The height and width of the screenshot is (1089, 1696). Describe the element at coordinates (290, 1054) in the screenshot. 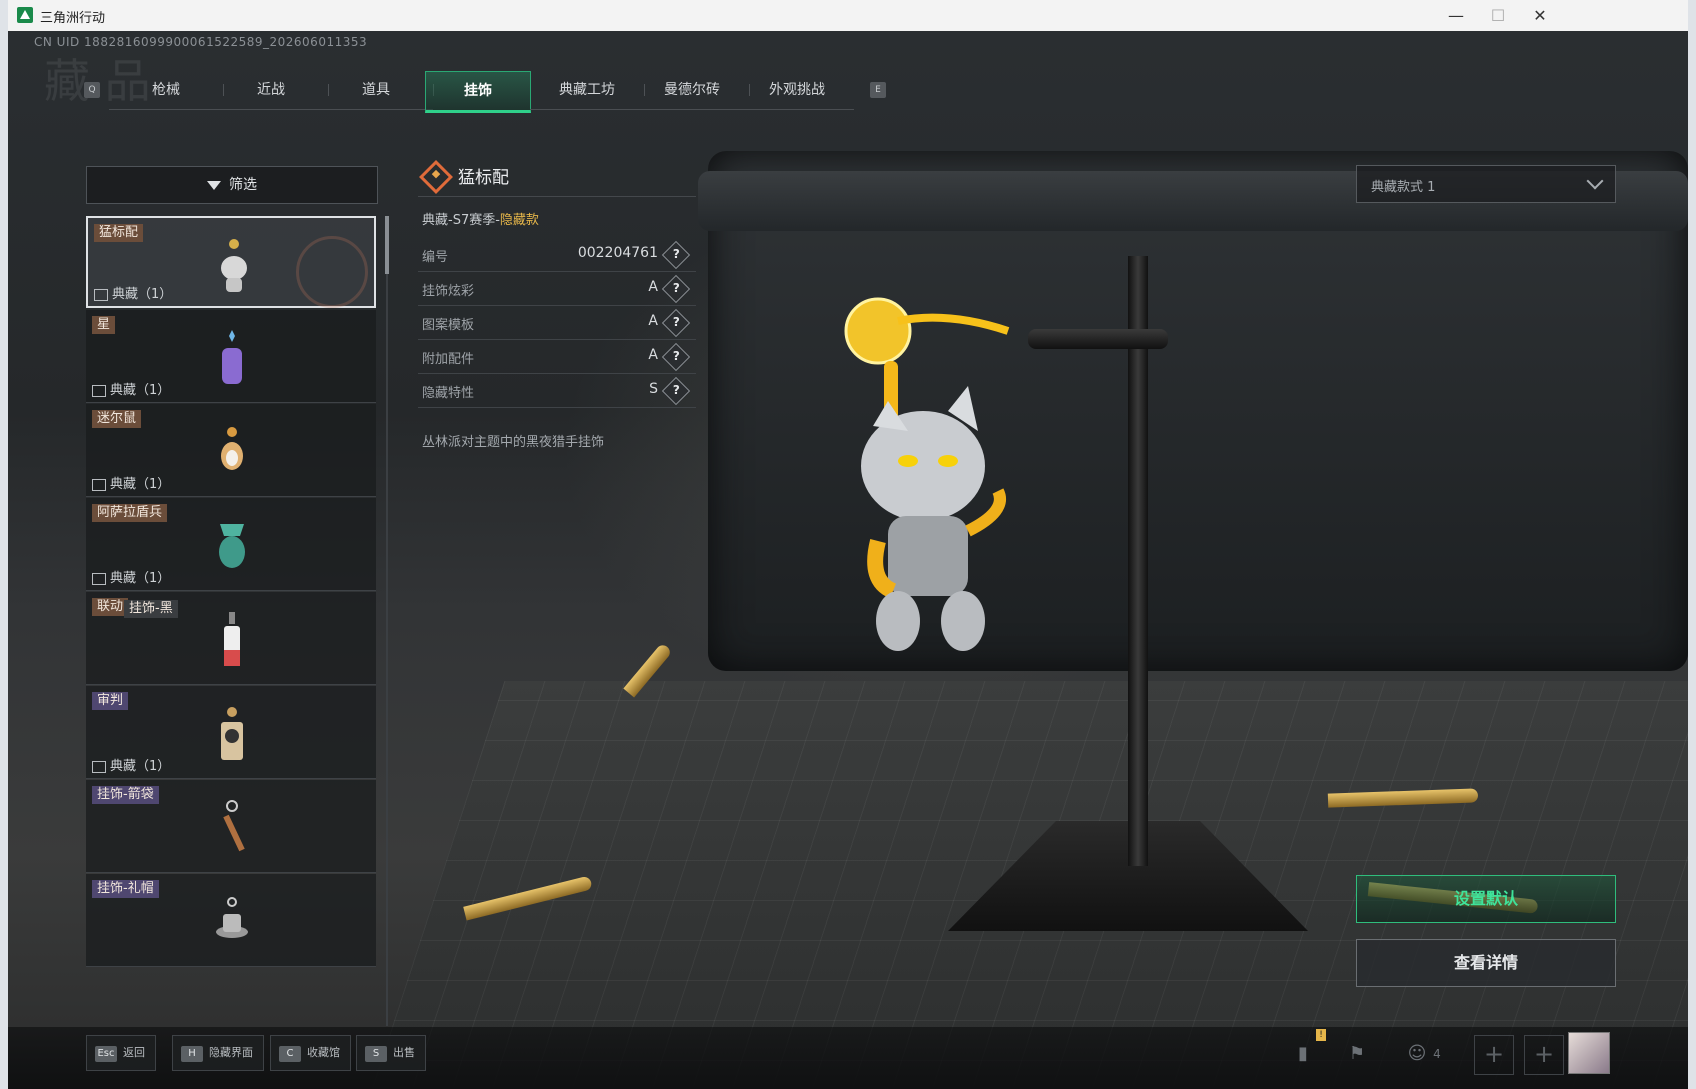

I see `hotkey-key: C` at that location.